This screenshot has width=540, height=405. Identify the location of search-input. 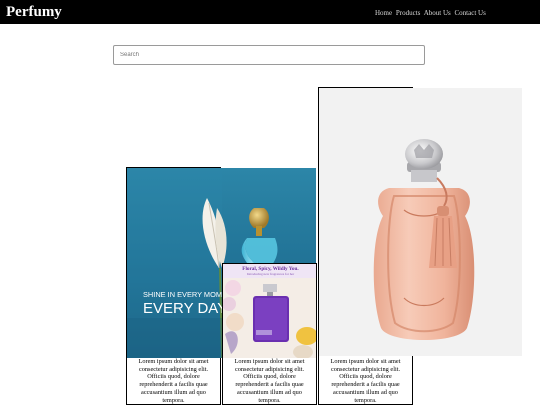
(269, 55).